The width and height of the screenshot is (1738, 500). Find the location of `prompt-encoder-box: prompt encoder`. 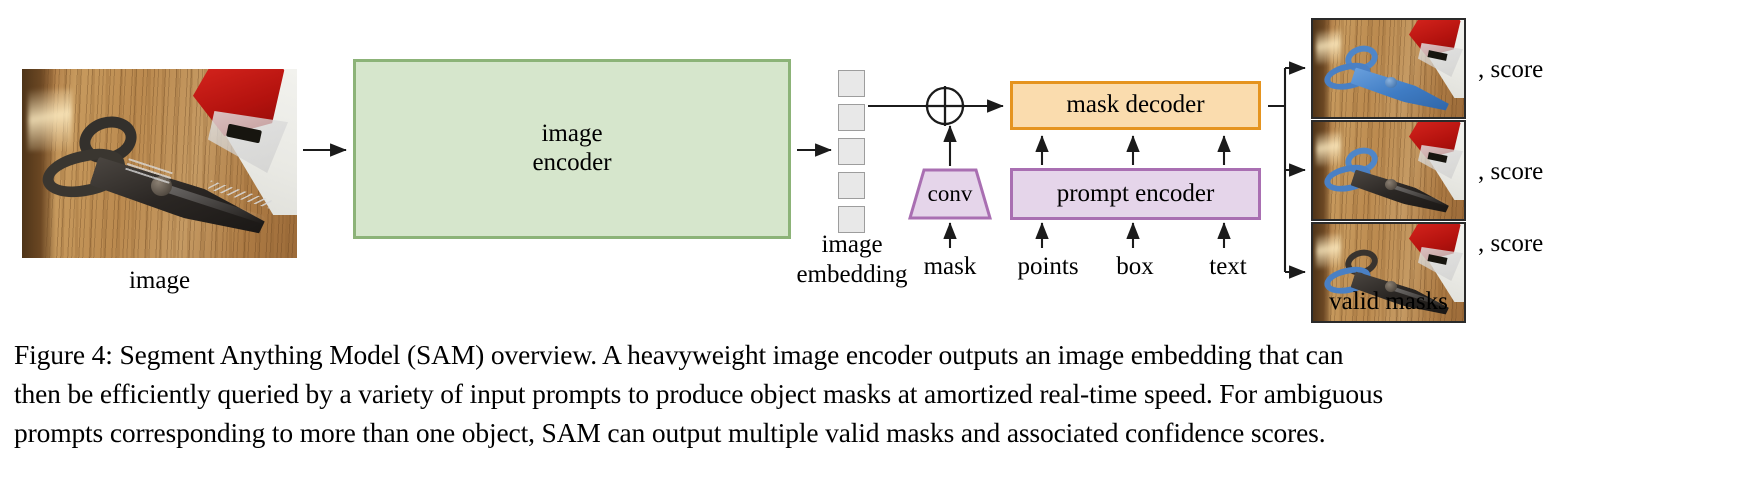

prompt-encoder-box: prompt encoder is located at coordinates (1135, 194).